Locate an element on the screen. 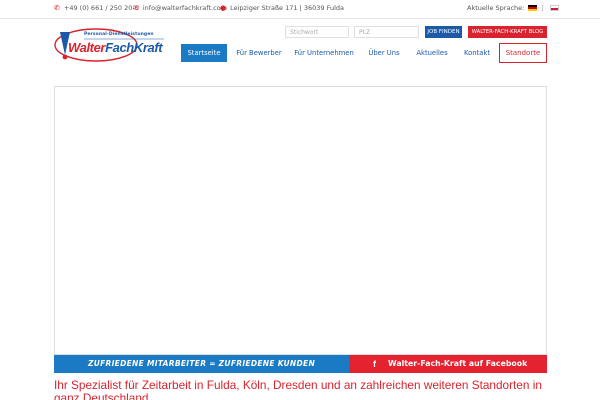 The image size is (600, 400). map-marker-icon: ● is located at coordinates (223, 7).